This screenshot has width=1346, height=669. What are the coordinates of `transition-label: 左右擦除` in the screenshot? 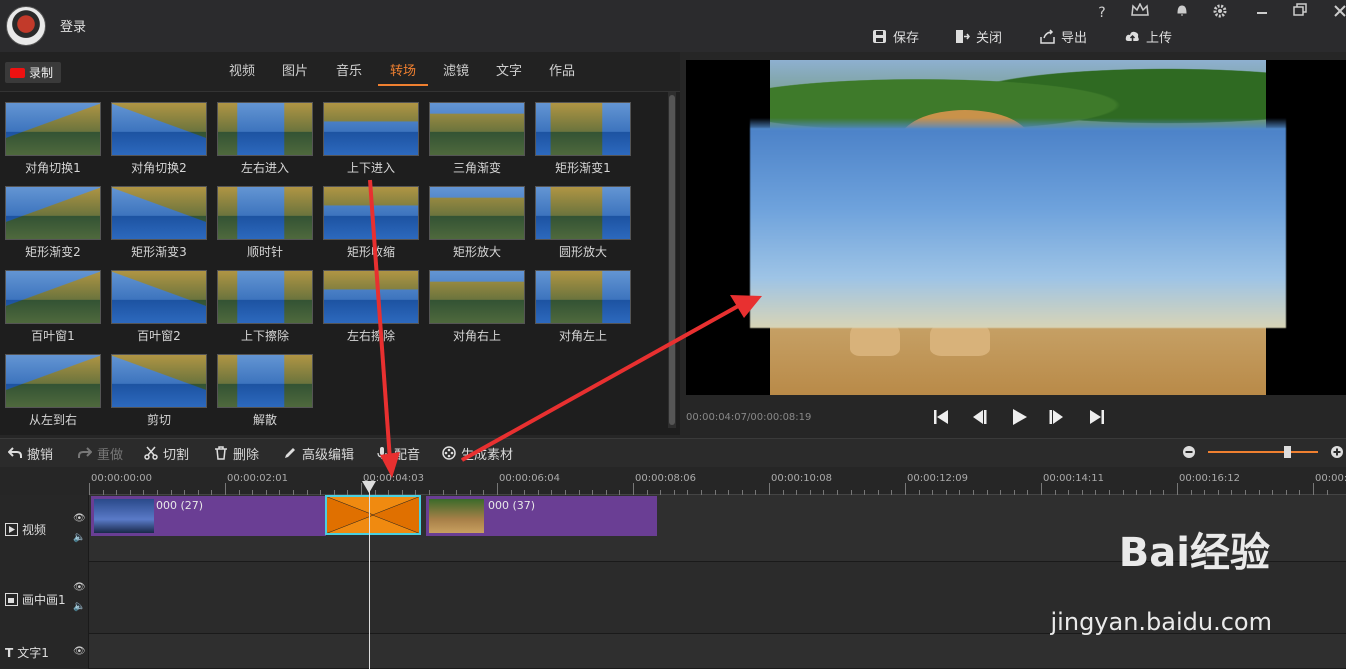 It's located at (370, 336).